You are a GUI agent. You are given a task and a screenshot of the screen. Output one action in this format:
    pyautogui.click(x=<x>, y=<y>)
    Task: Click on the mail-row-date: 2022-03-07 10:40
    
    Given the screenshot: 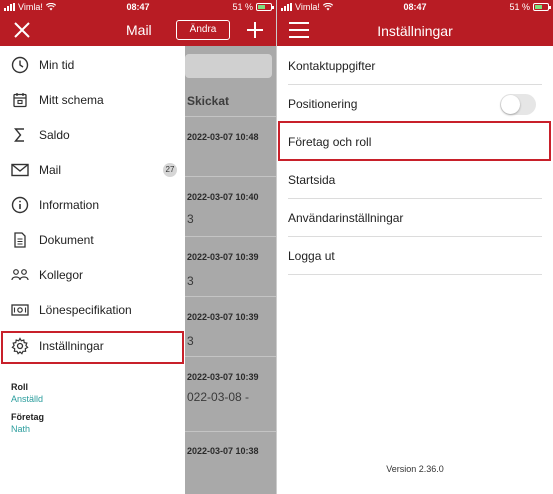 What is the action you would take?
    pyautogui.click(x=223, y=197)
    